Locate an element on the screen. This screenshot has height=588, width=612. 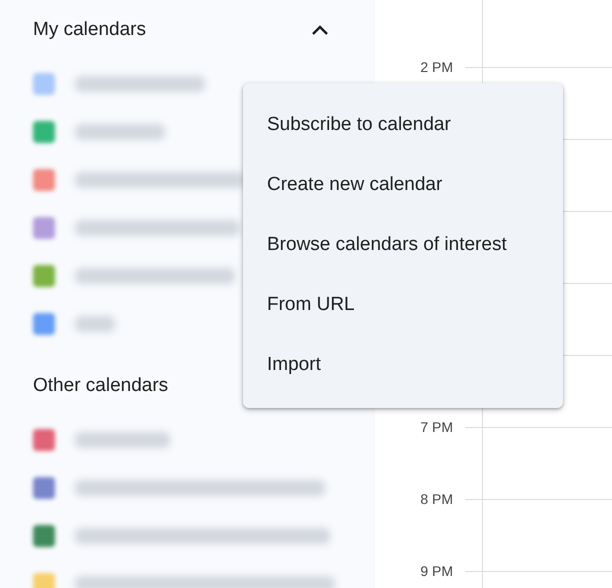
section-title: Other calendars is located at coordinates (100, 386).